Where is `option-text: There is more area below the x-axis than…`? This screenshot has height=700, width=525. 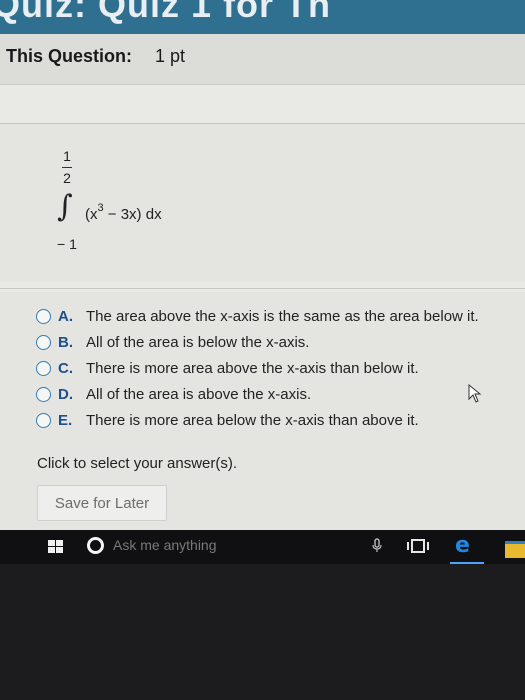
option-text: There is more area below the x-axis than… is located at coordinates (252, 420).